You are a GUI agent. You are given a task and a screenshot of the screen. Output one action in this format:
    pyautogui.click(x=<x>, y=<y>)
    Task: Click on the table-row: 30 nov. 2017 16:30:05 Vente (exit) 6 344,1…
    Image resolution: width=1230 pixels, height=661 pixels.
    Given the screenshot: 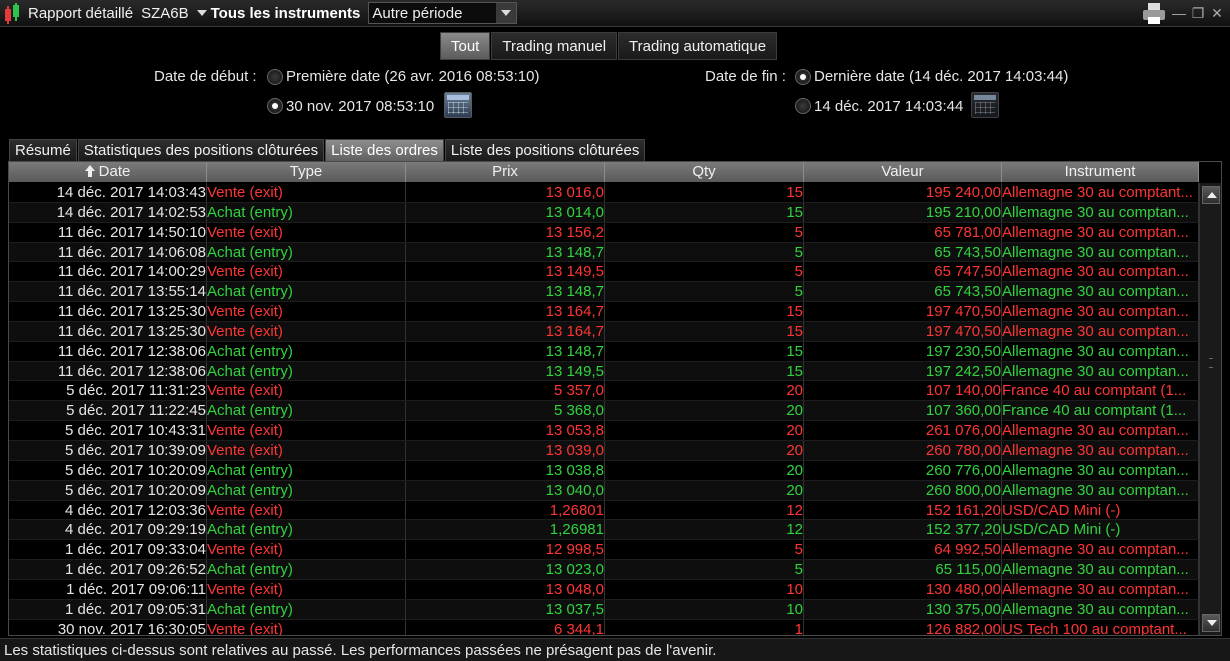 What is the action you would take?
    pyautogui.click(x=604, y=627)
    